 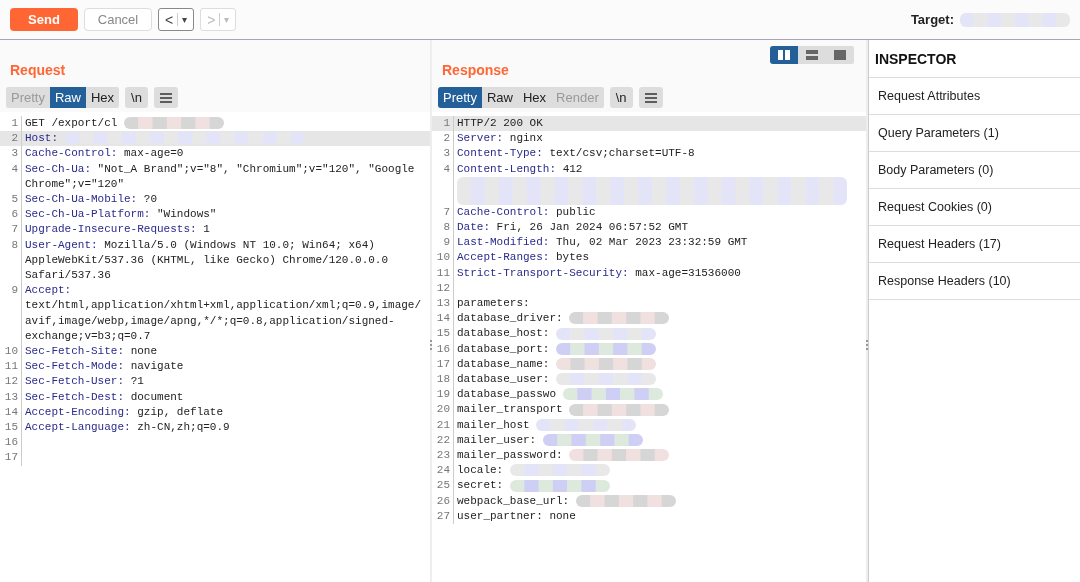 What do you see at coordinates (443, 486) in the screenshot?
I see `line-number: 25` at bounding box center [443, 486].